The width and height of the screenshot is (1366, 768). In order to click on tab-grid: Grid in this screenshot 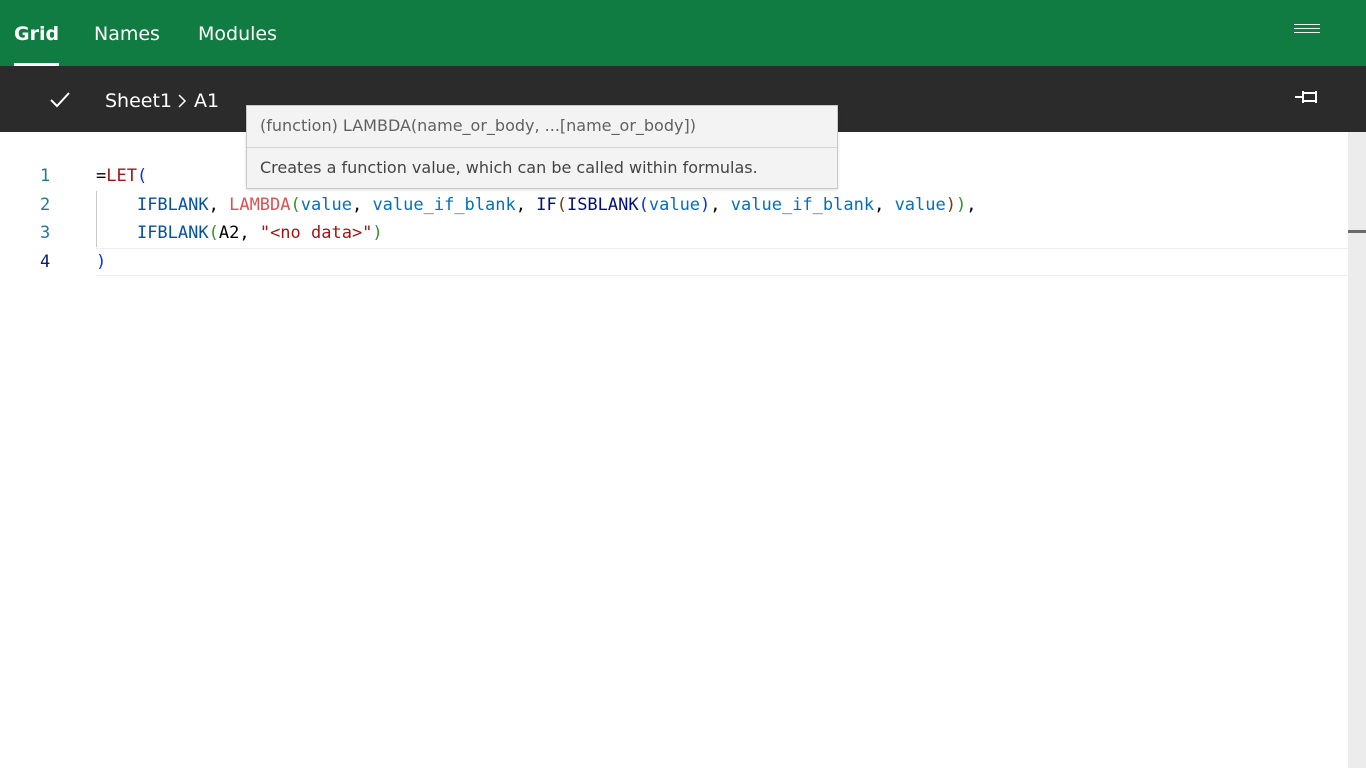, I will do `click(37, 33)`.